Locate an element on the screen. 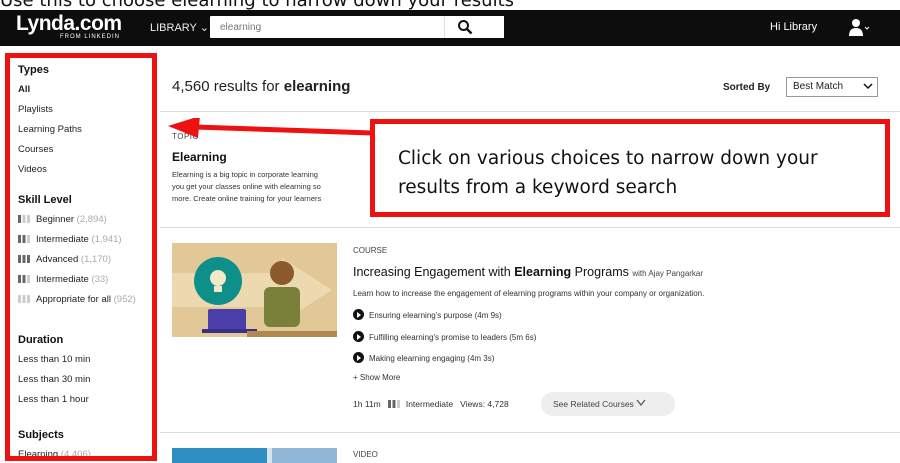 The width and height of the screenshot is (900, 463). video-thumbnail is located at coordinates (254, 455).